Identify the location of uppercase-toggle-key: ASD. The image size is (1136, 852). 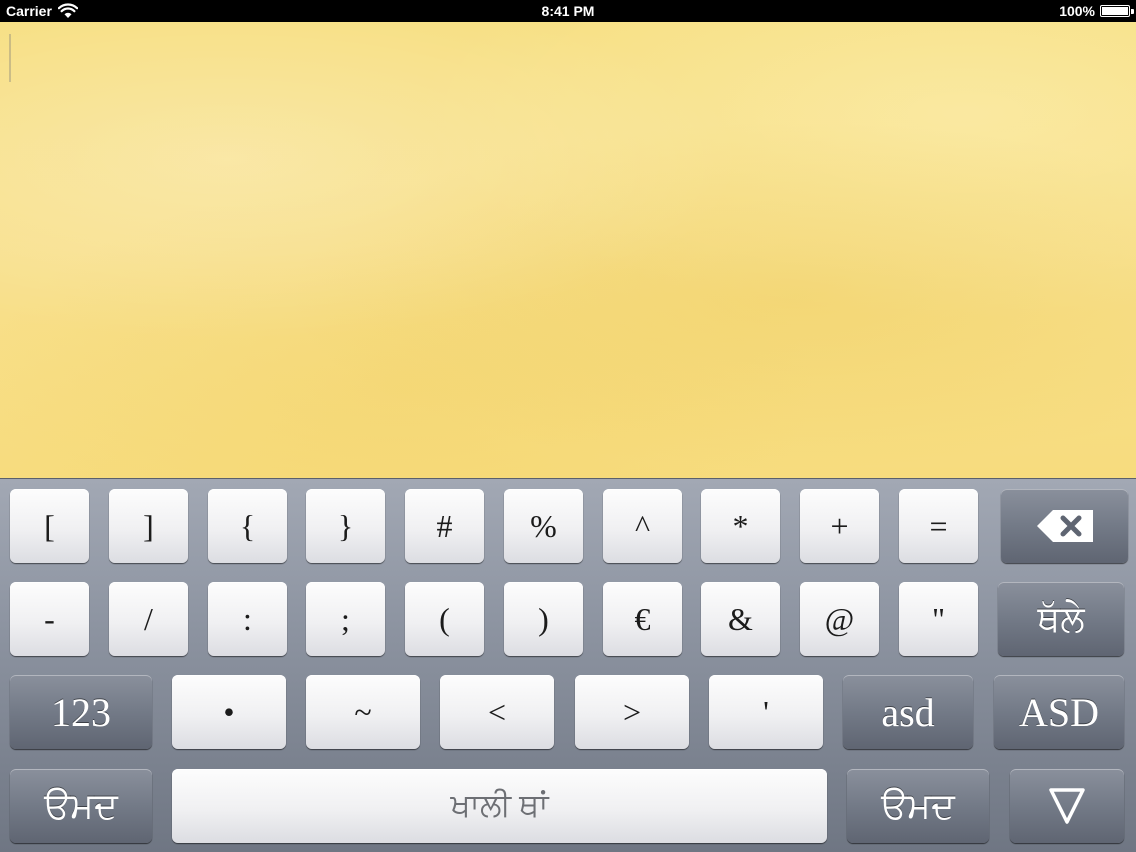
(1059, 712).